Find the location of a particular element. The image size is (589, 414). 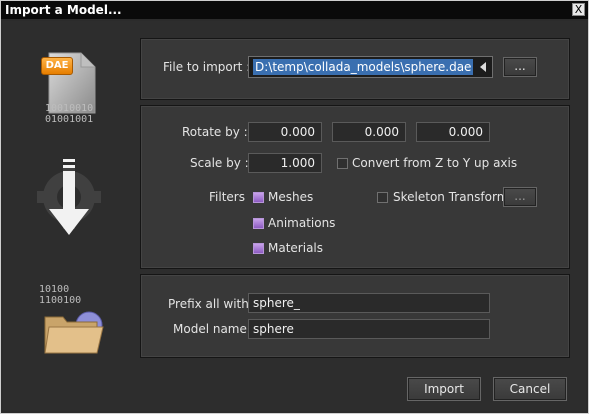

materials-label: Materials is located at coordinates (296, 248).